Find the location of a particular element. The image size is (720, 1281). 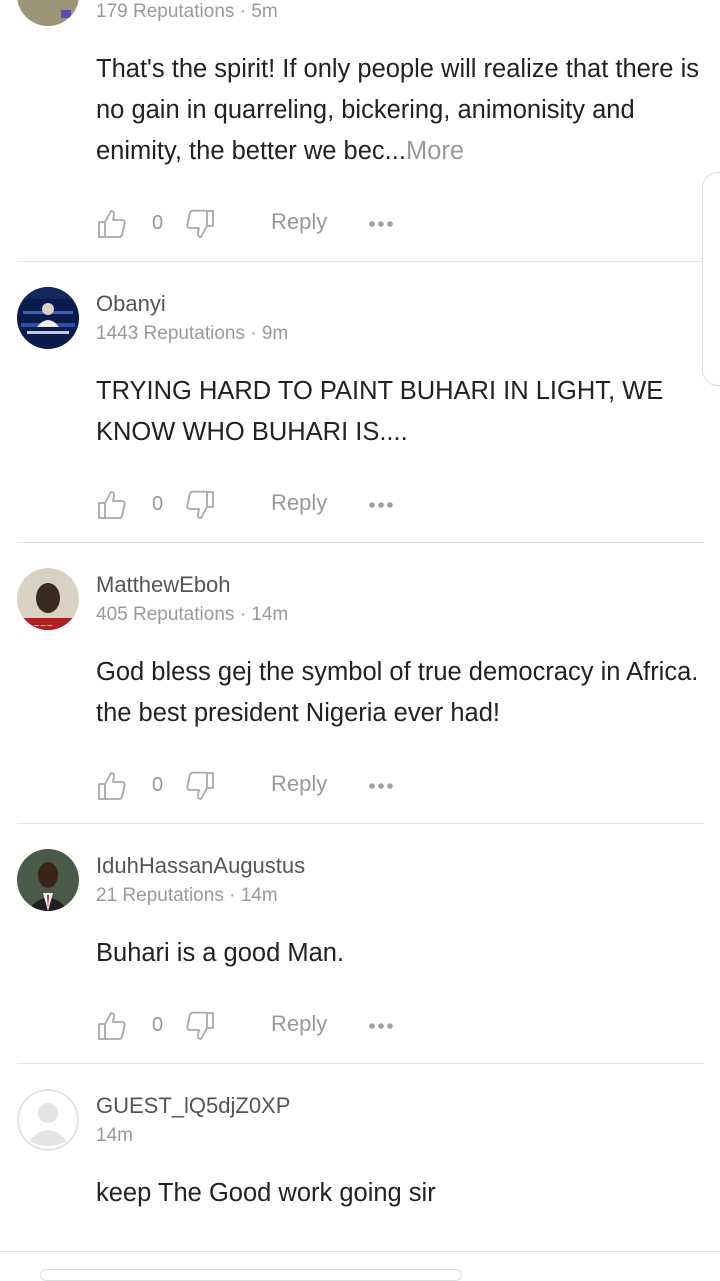

comment-text: Buhari is a good Man. is located at coordinates (220, 953).